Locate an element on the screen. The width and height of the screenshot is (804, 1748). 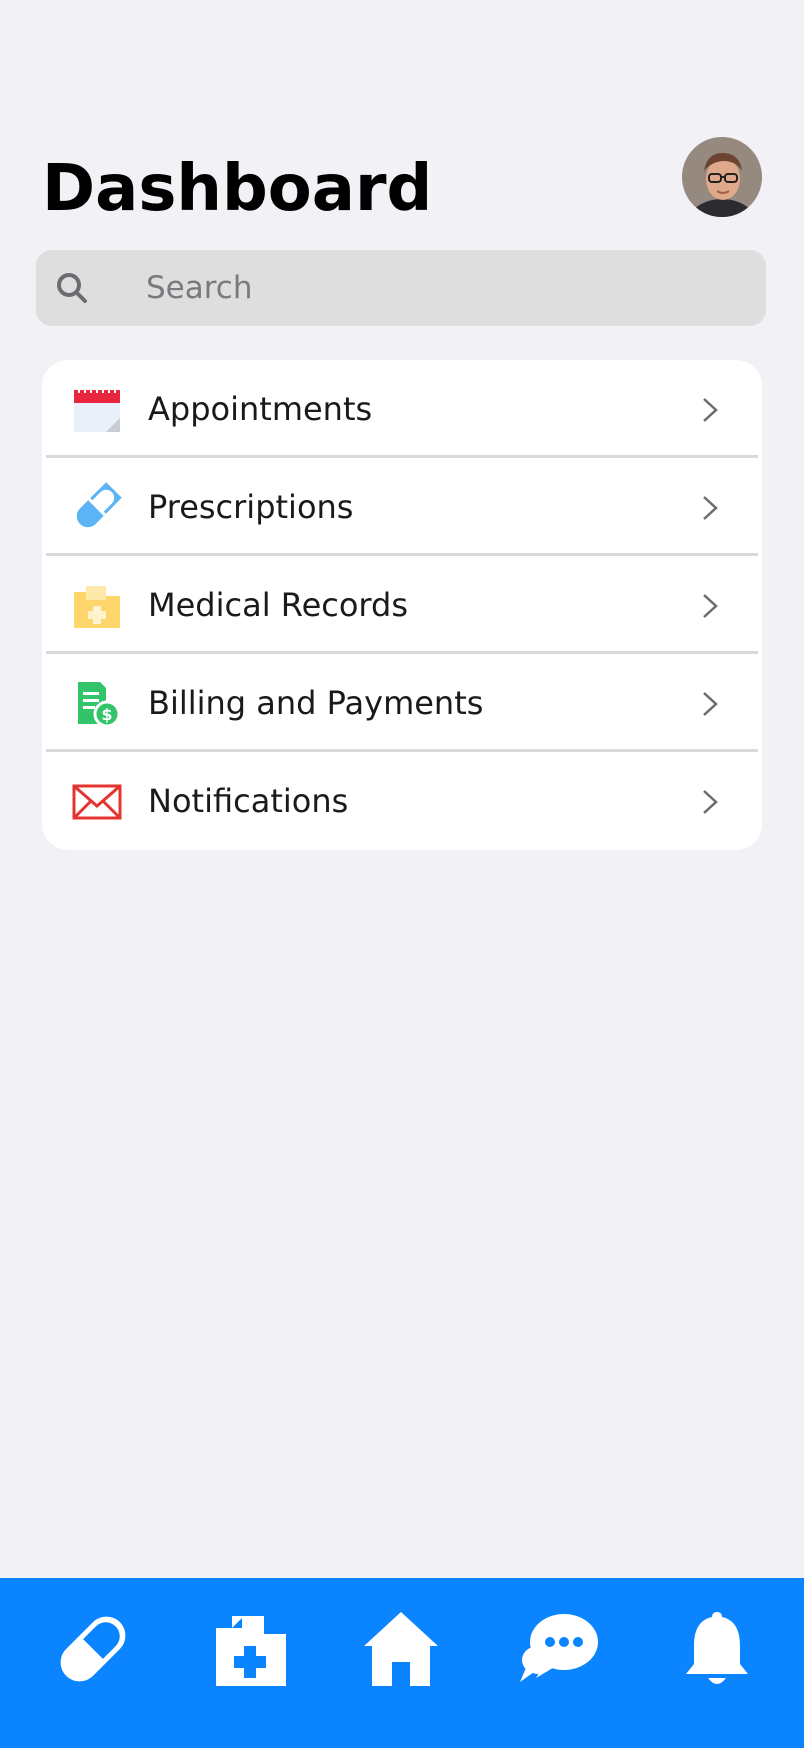
calendar-icon is located at coordinates (97, 409).